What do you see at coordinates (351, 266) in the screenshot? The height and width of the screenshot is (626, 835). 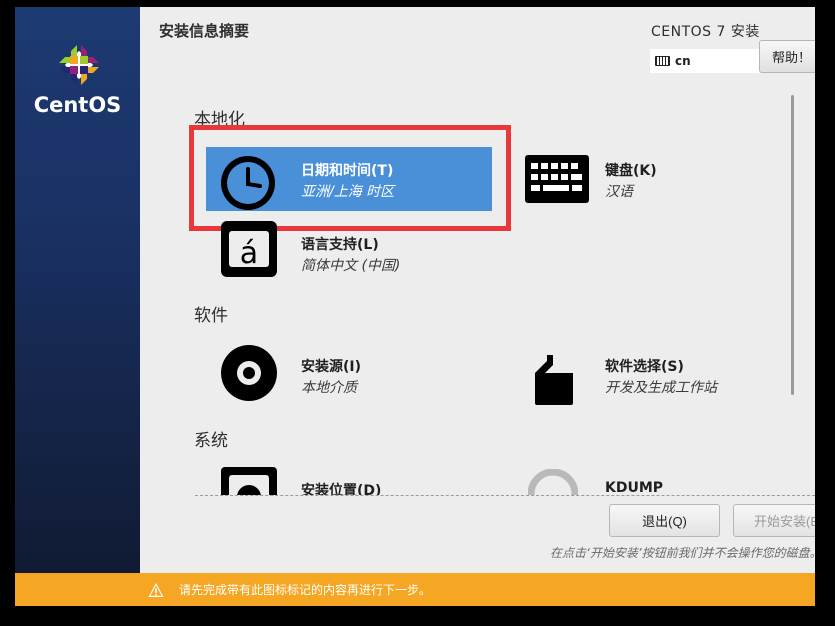 I see `spoke-language-status: 简体中文 (中国)` at bounding box center [351, 266].